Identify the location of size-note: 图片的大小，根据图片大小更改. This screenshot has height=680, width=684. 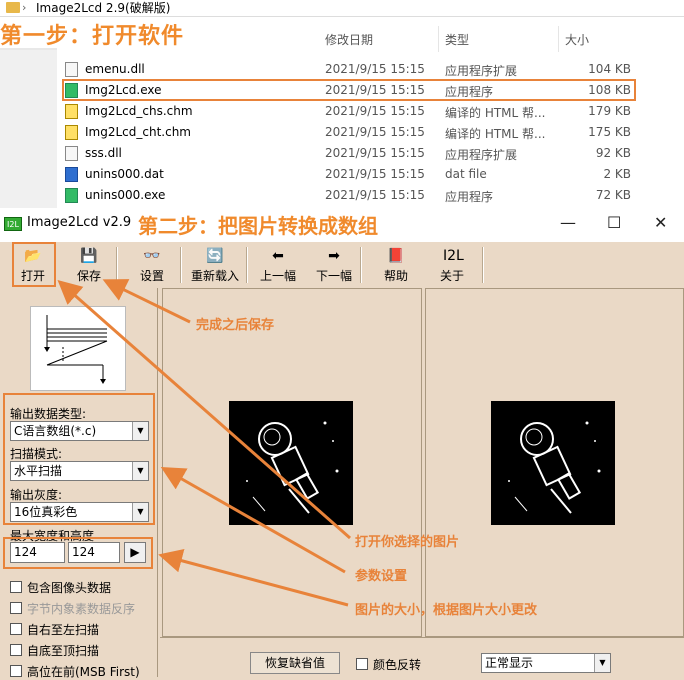
(446, 610).